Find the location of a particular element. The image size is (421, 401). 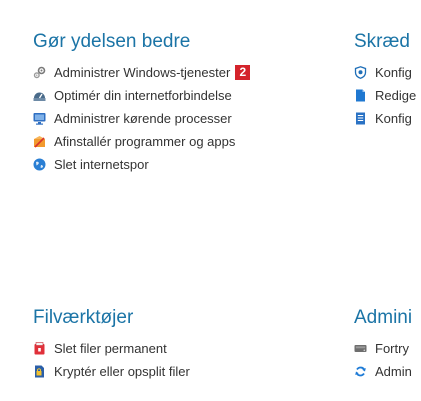

customize-section: Skræd Konfig Redige Konfig is located at coordinates (385, 80).